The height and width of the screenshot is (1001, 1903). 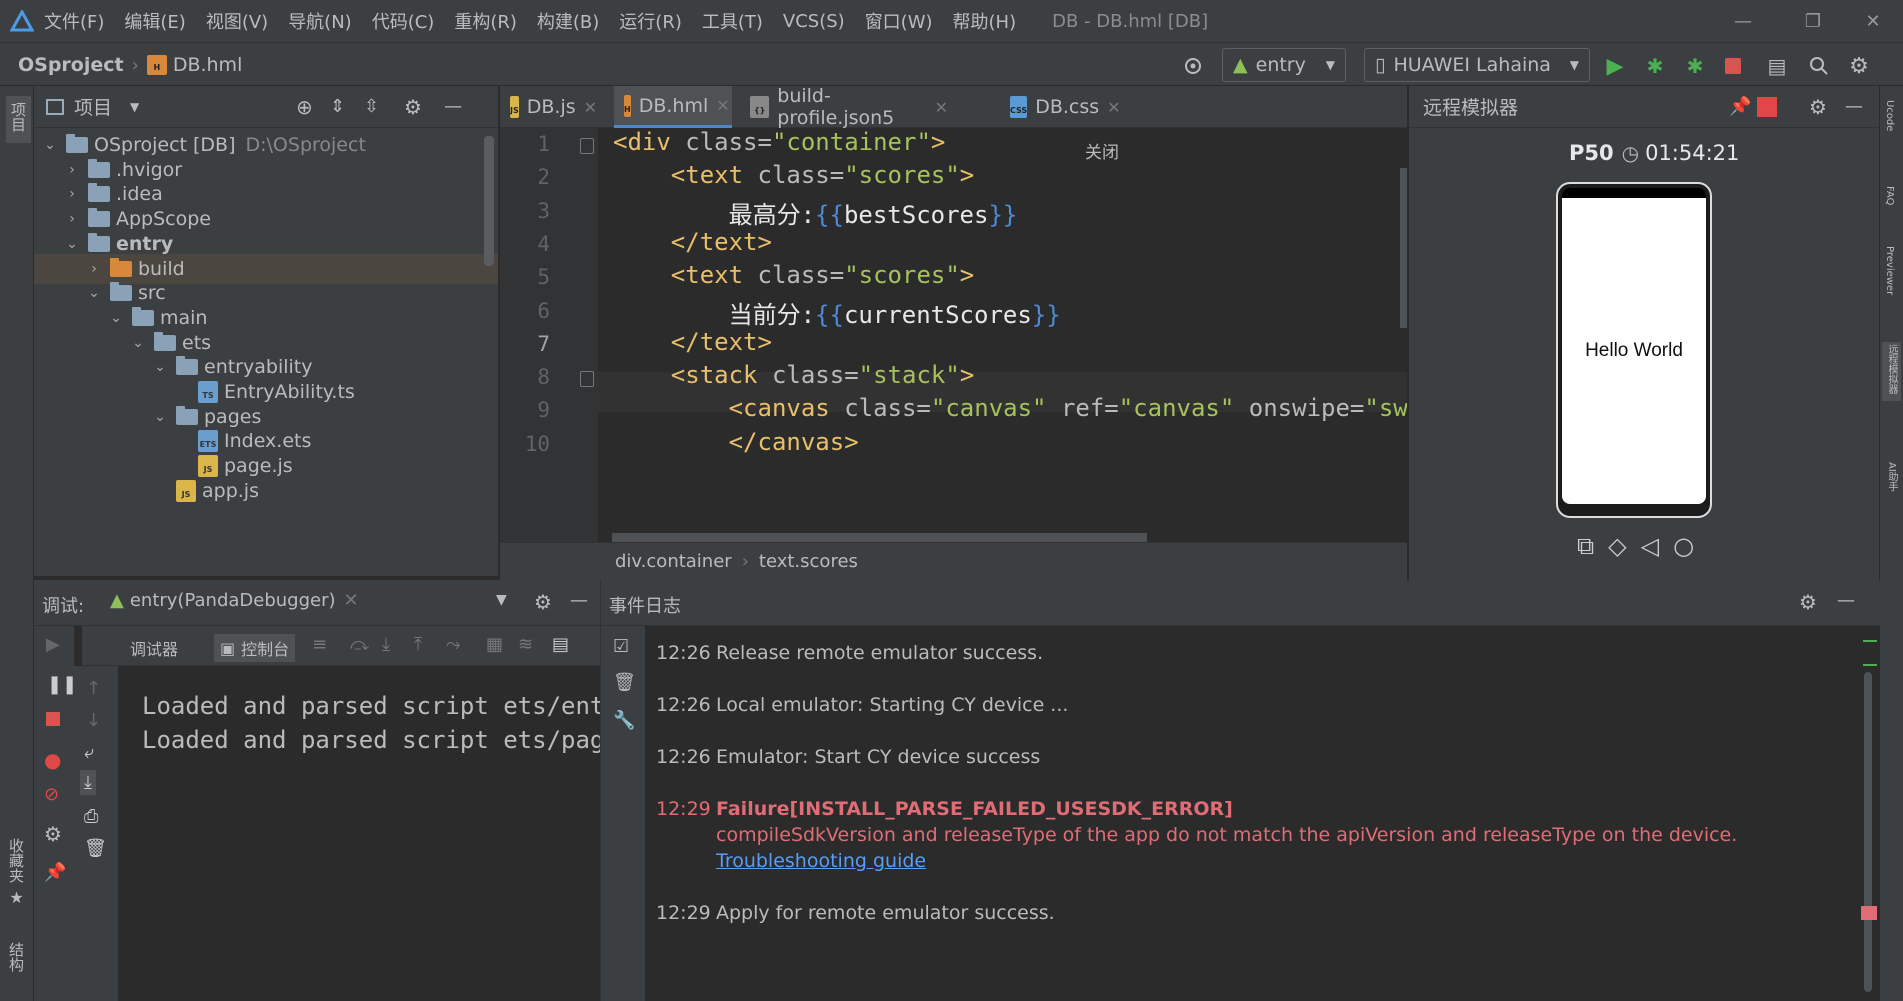 What do you see at coordinates (1819, 66) in the screenshot?
I see `search-icon` at bounding box center [1819, 66].